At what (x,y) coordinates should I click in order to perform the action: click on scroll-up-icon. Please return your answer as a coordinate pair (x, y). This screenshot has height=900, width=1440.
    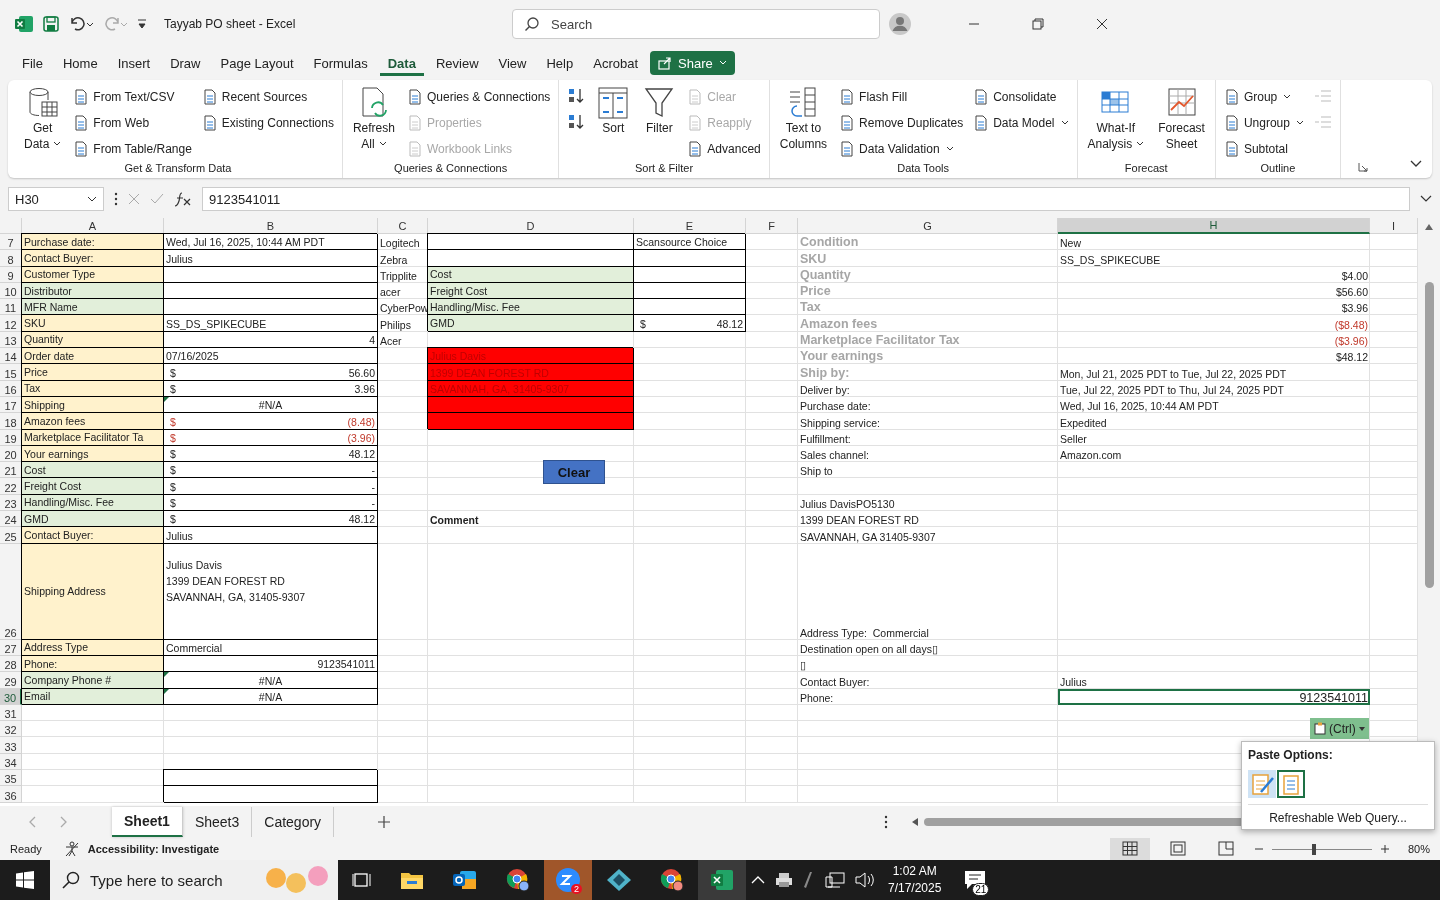
    Looking at the image, I should click on (1429, 227).